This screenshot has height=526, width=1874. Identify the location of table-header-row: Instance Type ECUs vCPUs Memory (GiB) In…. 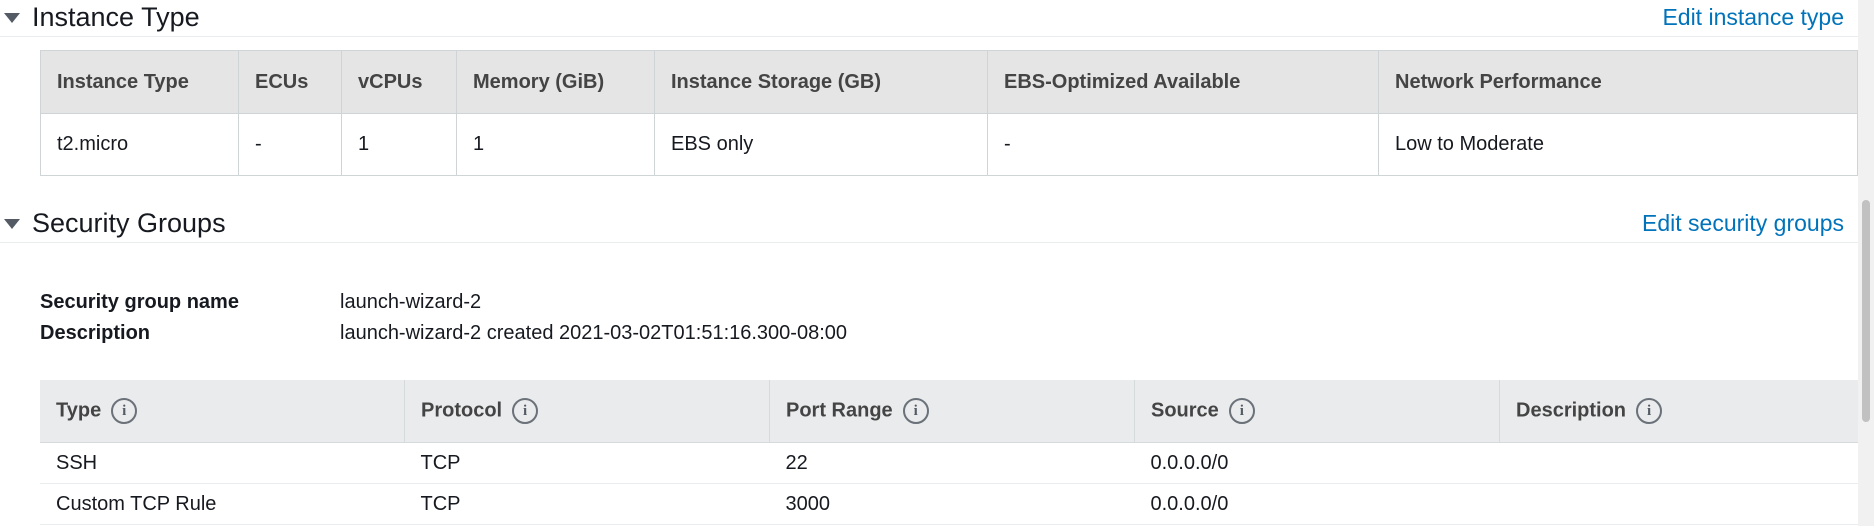
(949, 82).